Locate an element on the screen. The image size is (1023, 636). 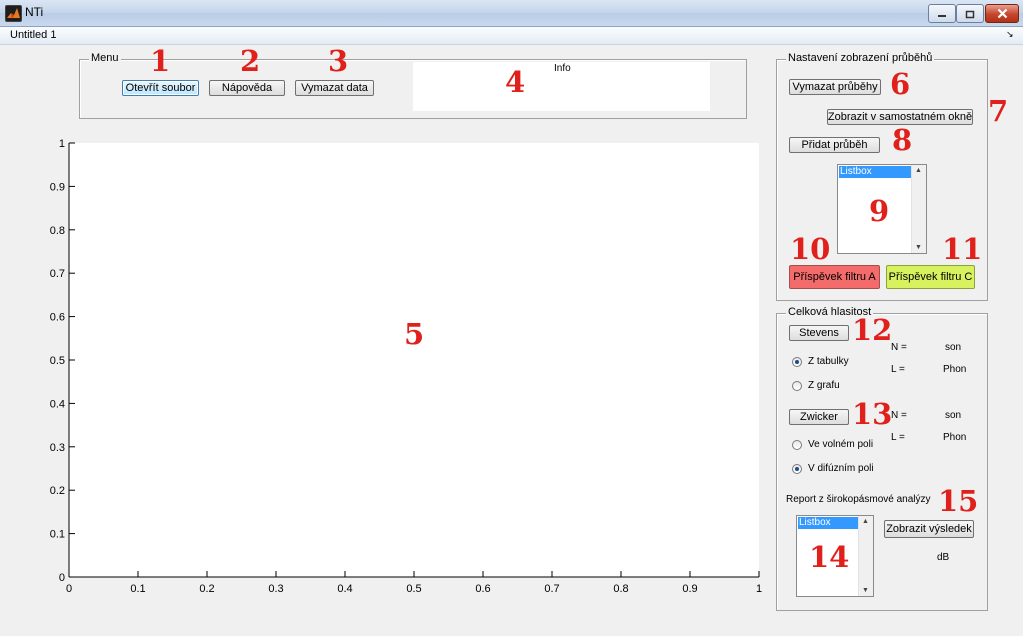
zwicker-l-label: L = is located at coordinates (898, 437).